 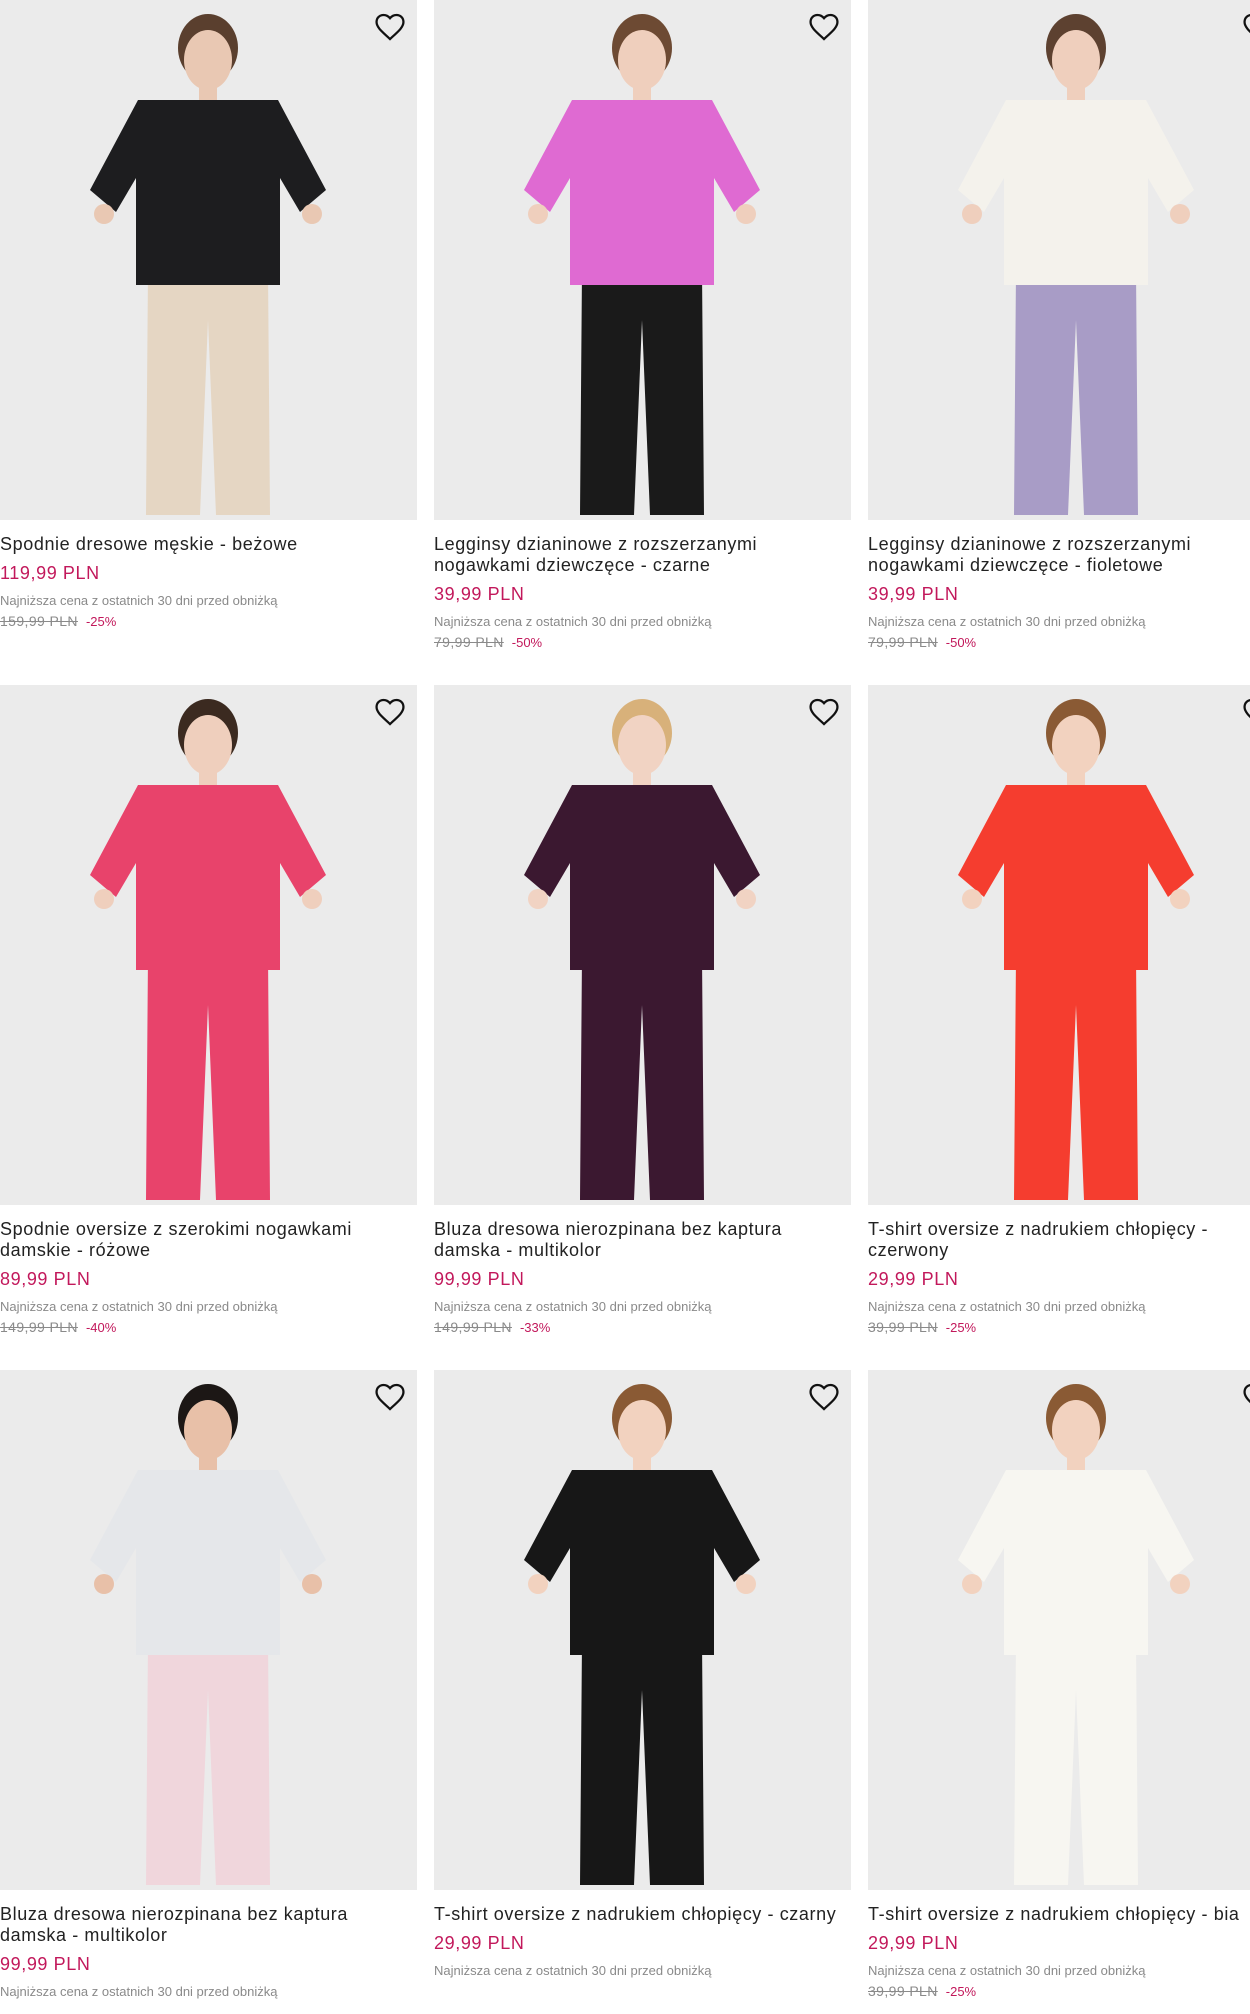 I want to click on old-price-row: 149,99 PLN -33%, so click(x=642, y=1327).